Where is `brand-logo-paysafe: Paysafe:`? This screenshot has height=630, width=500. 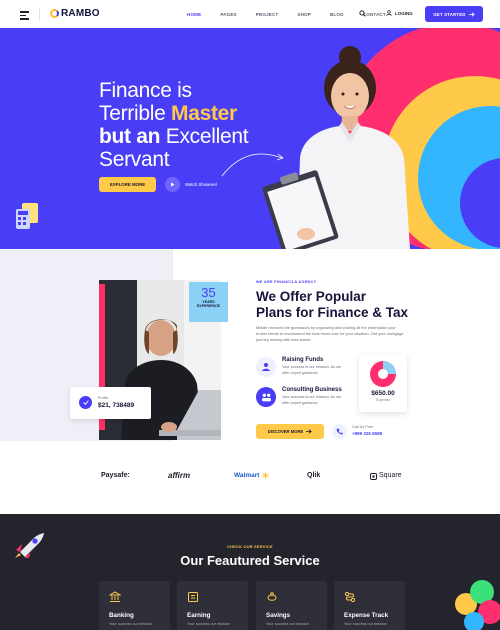 brand-logo-paysafe: Paysafe: is located at coordinates (115, 475).